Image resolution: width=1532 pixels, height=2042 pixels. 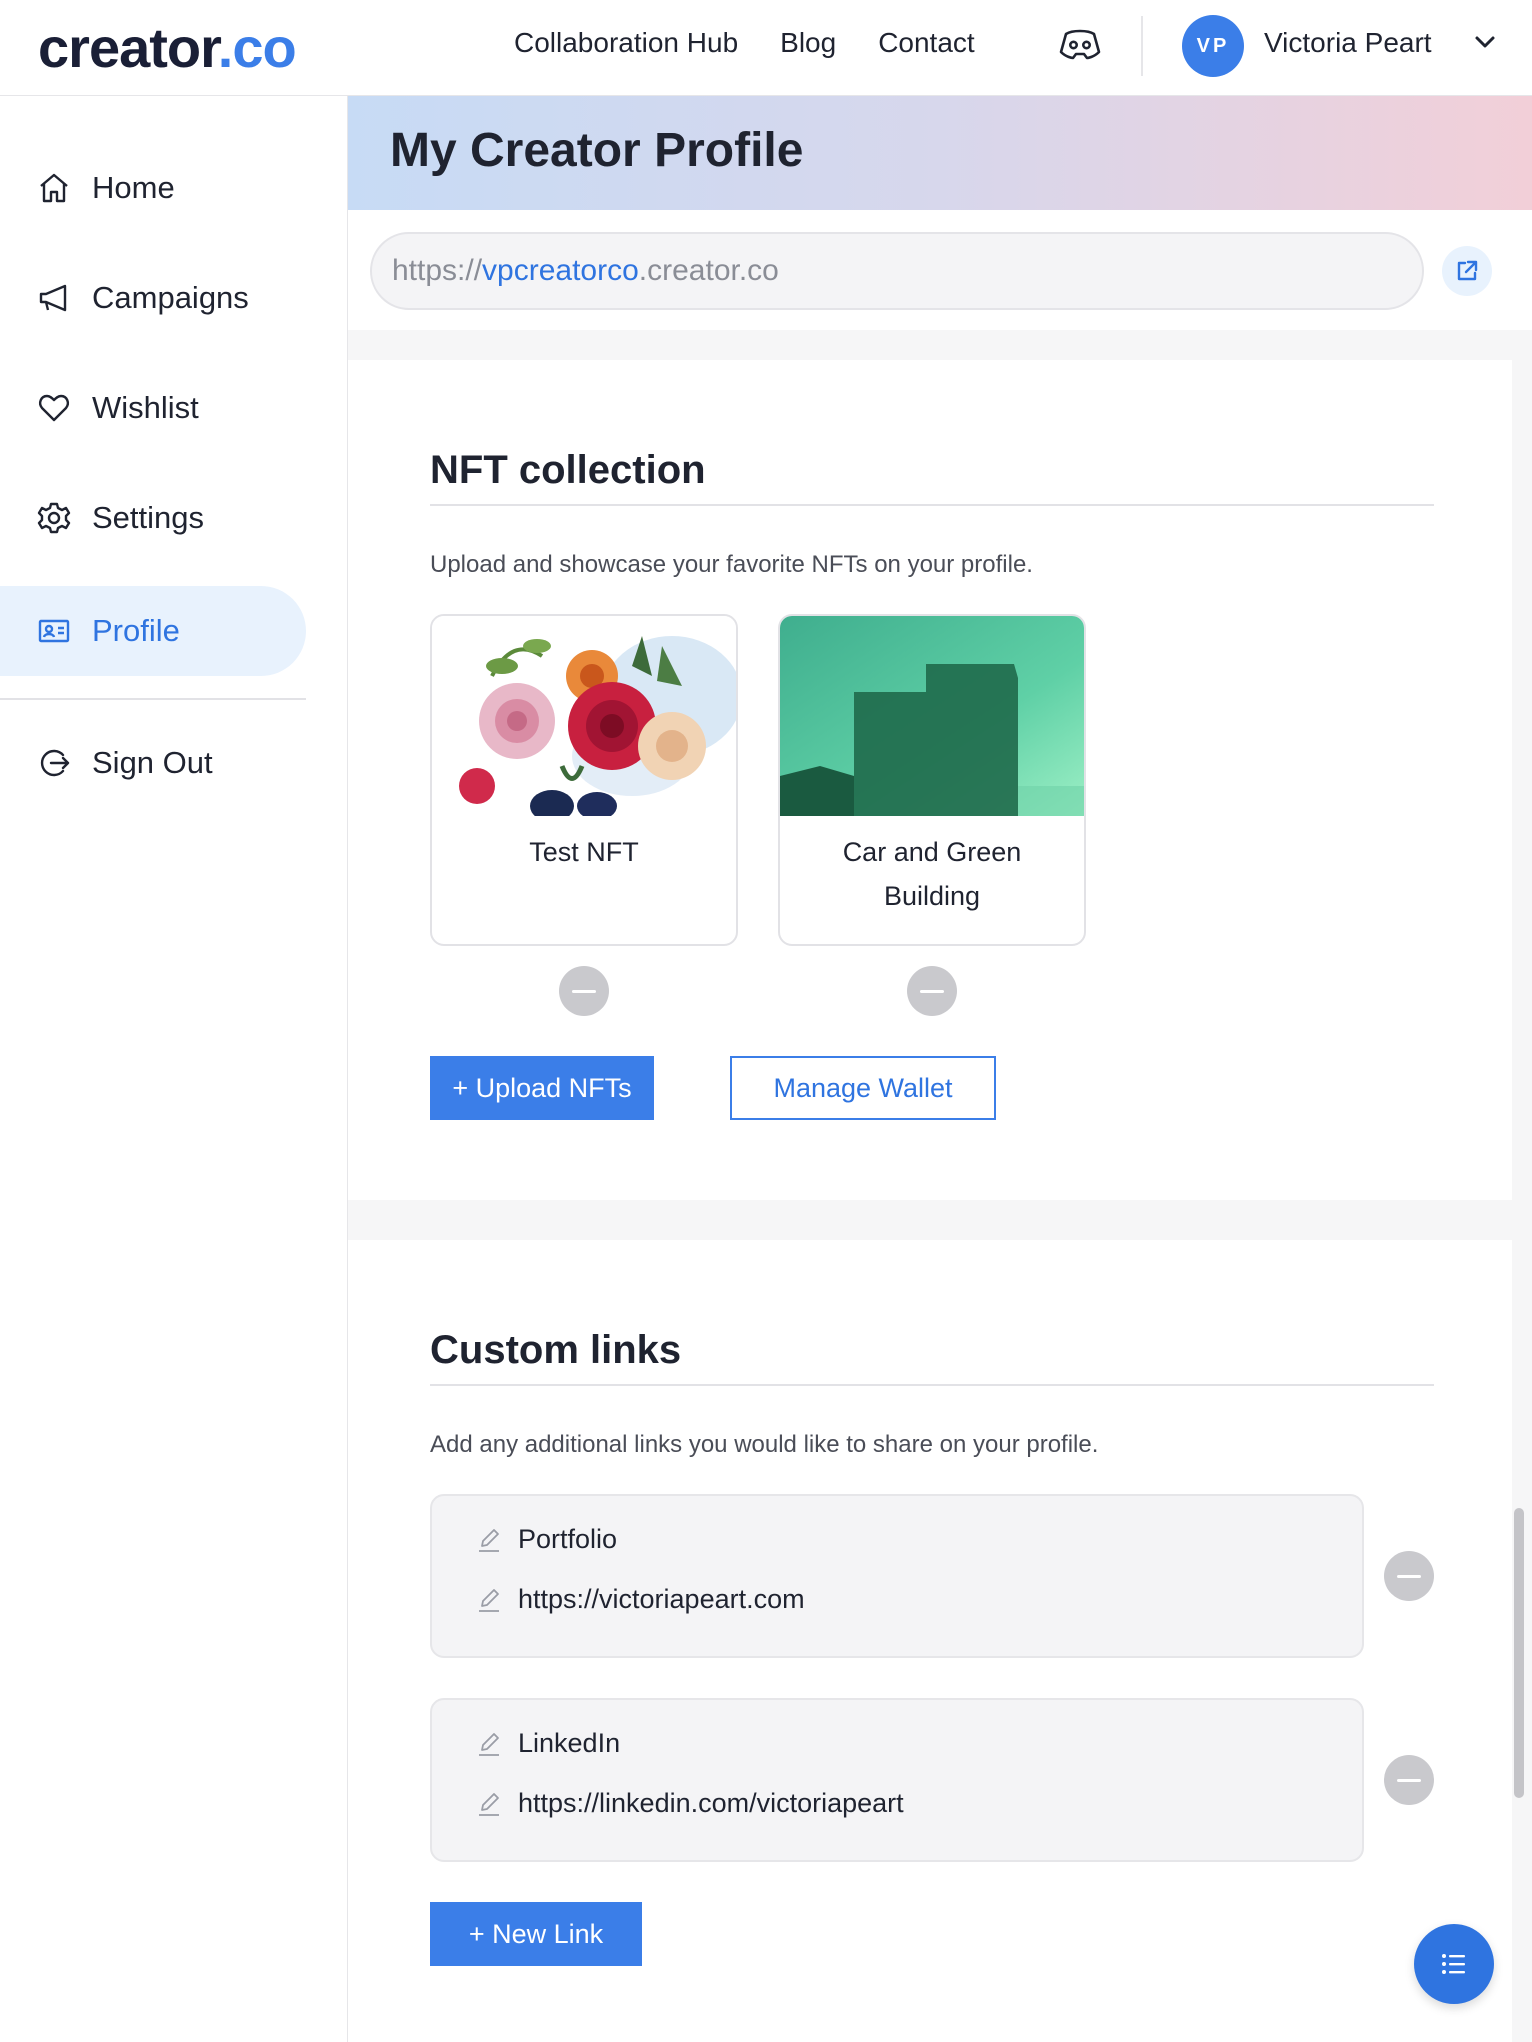 What do you see at coordinates (136, 630) in the screenshot?
I see `sidebar-item-label: Profile` at bounding box center [136, 630].